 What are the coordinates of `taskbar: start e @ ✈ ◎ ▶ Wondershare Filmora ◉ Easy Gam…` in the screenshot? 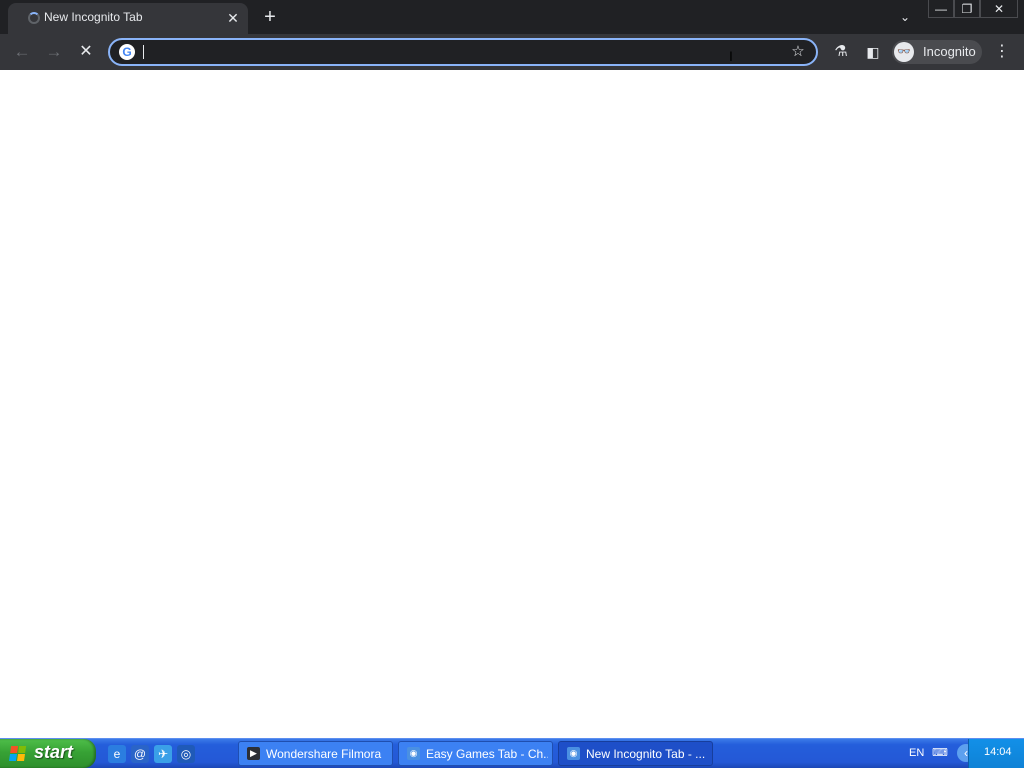 It's located at (512, 753).